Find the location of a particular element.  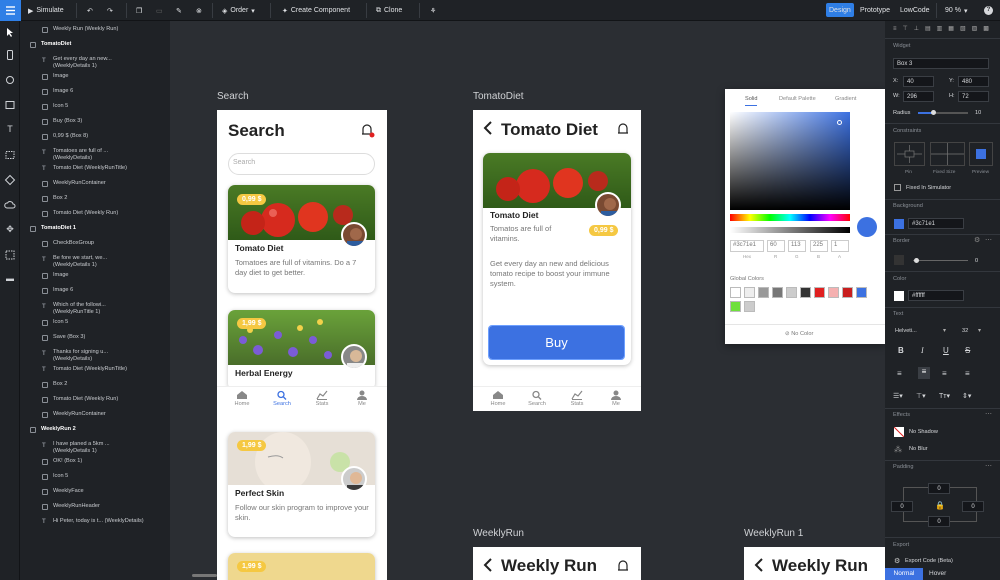

phone-icon is located at coordinates (10, 55).